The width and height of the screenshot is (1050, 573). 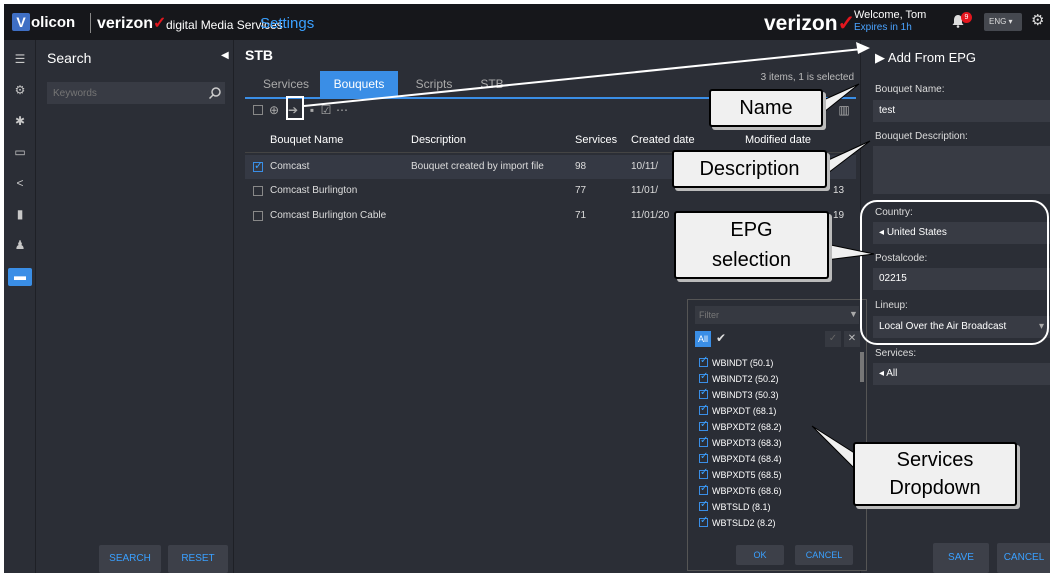 What do you see at coordinates (839, 100) in the screenshot?
I see `name-pointer` at bounding box center [839, 100].